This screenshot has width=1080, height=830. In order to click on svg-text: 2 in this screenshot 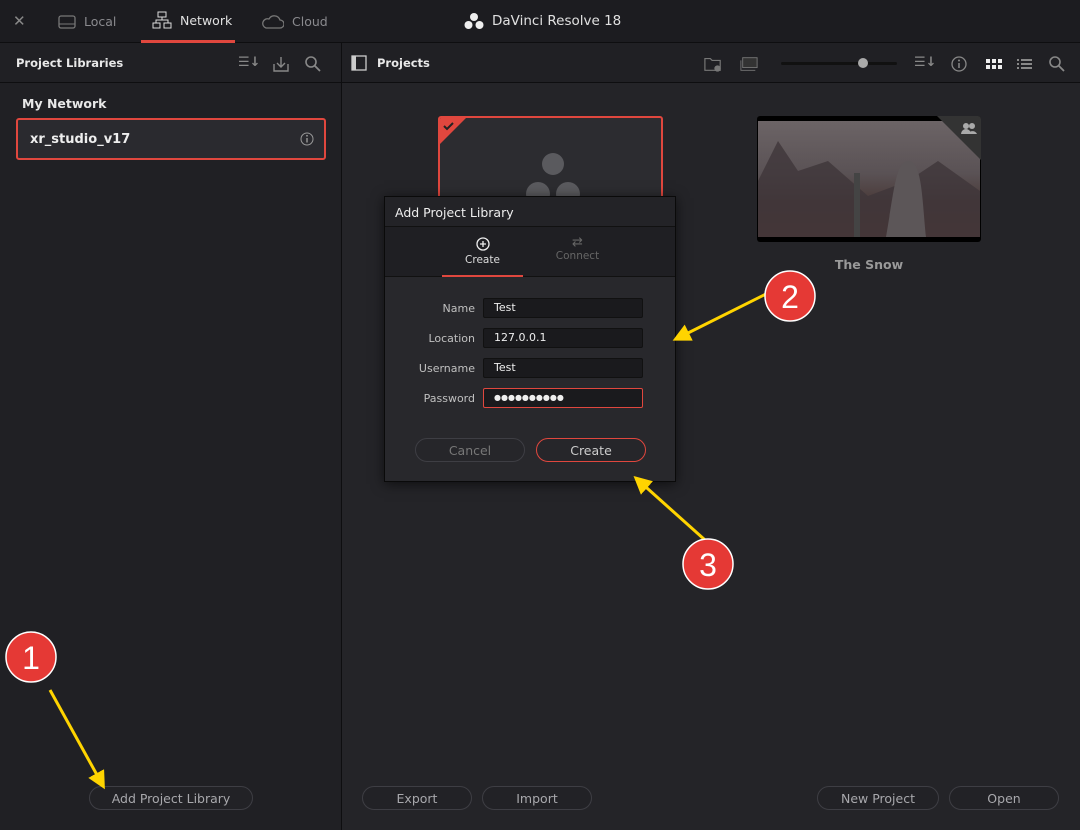, I will do `click(790, 297)`.